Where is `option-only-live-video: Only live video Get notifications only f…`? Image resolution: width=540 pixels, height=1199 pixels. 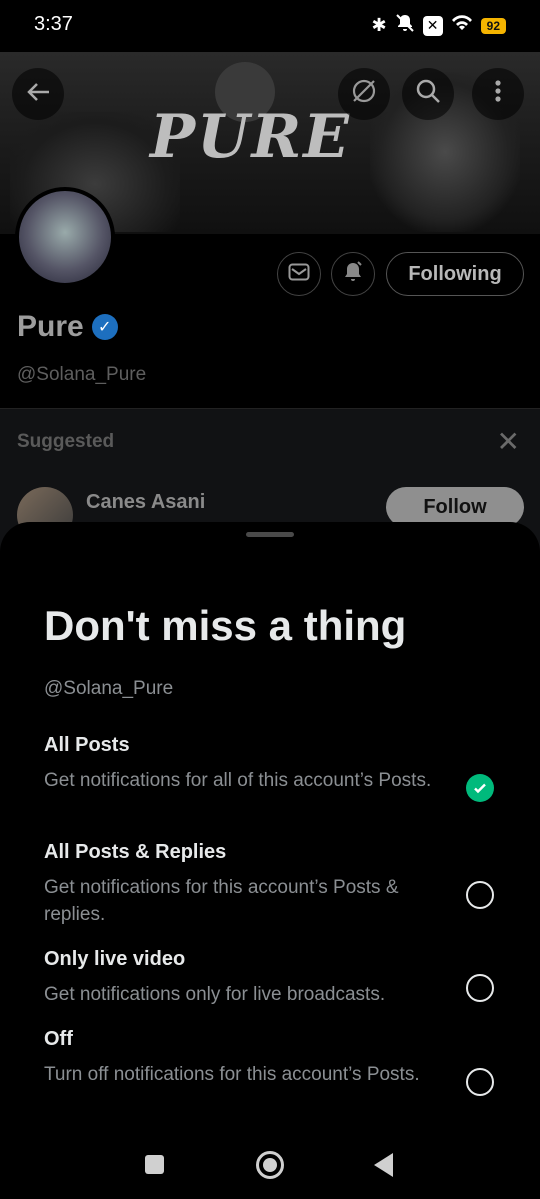 option-only-live-video: Only live video Get notifications only f… is located at coordinates (270, 978).